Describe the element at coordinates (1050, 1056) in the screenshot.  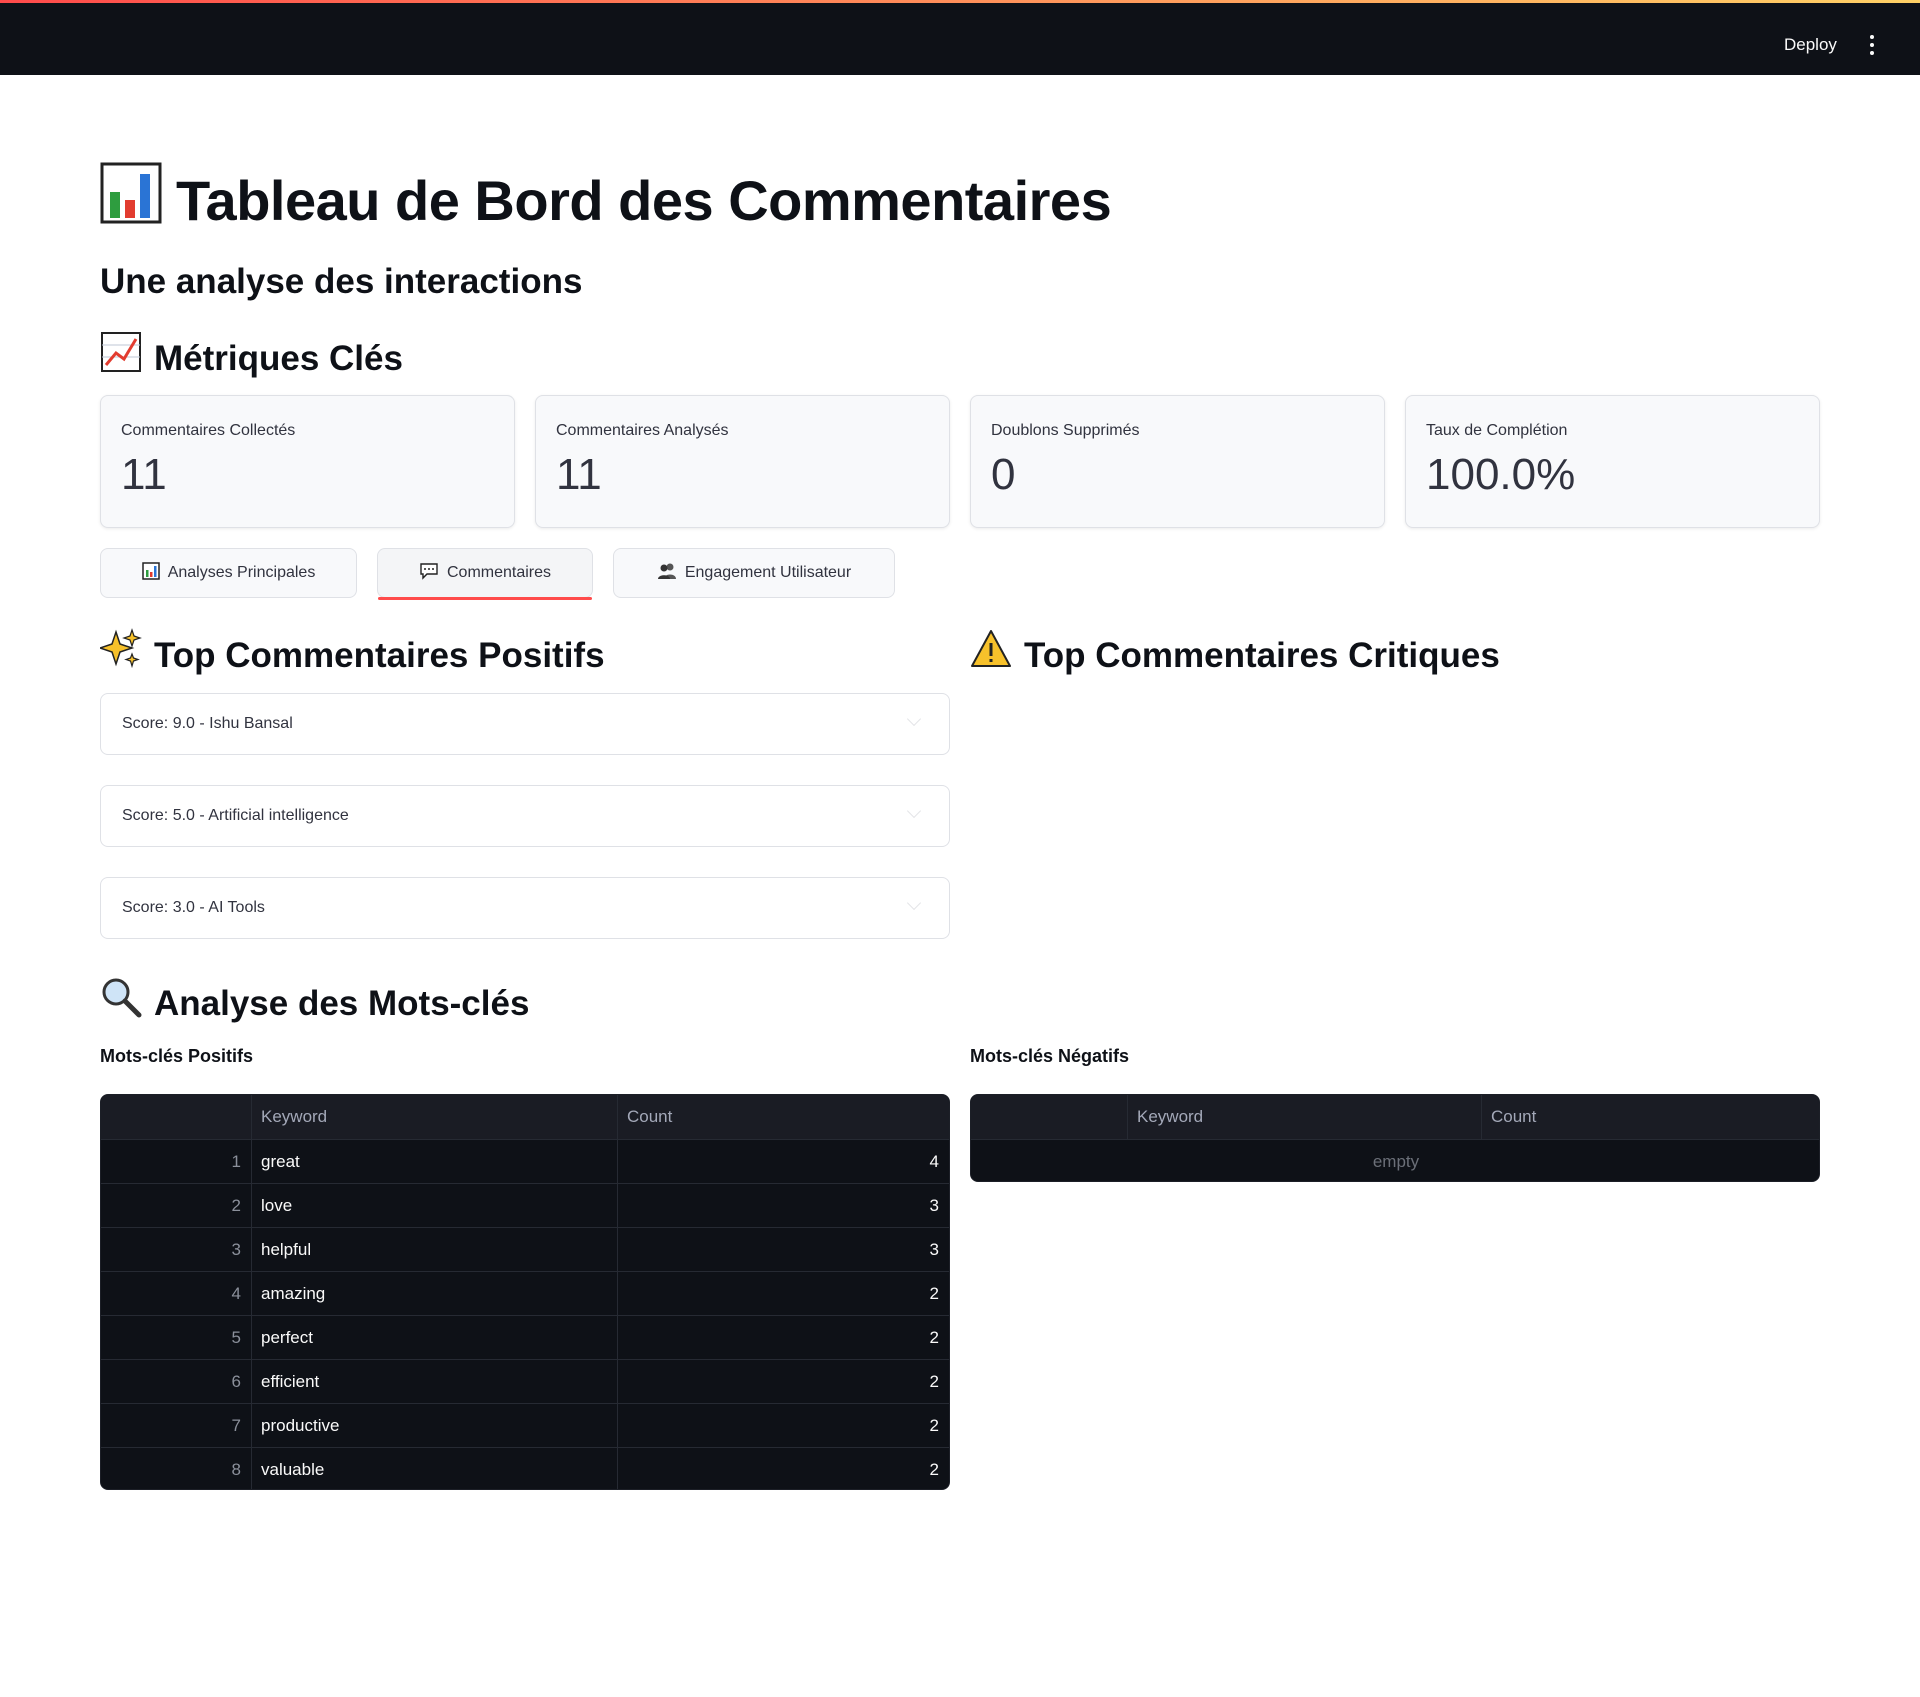
I see `negative-keywords-label: Mots-clés Négatifs` at that location.